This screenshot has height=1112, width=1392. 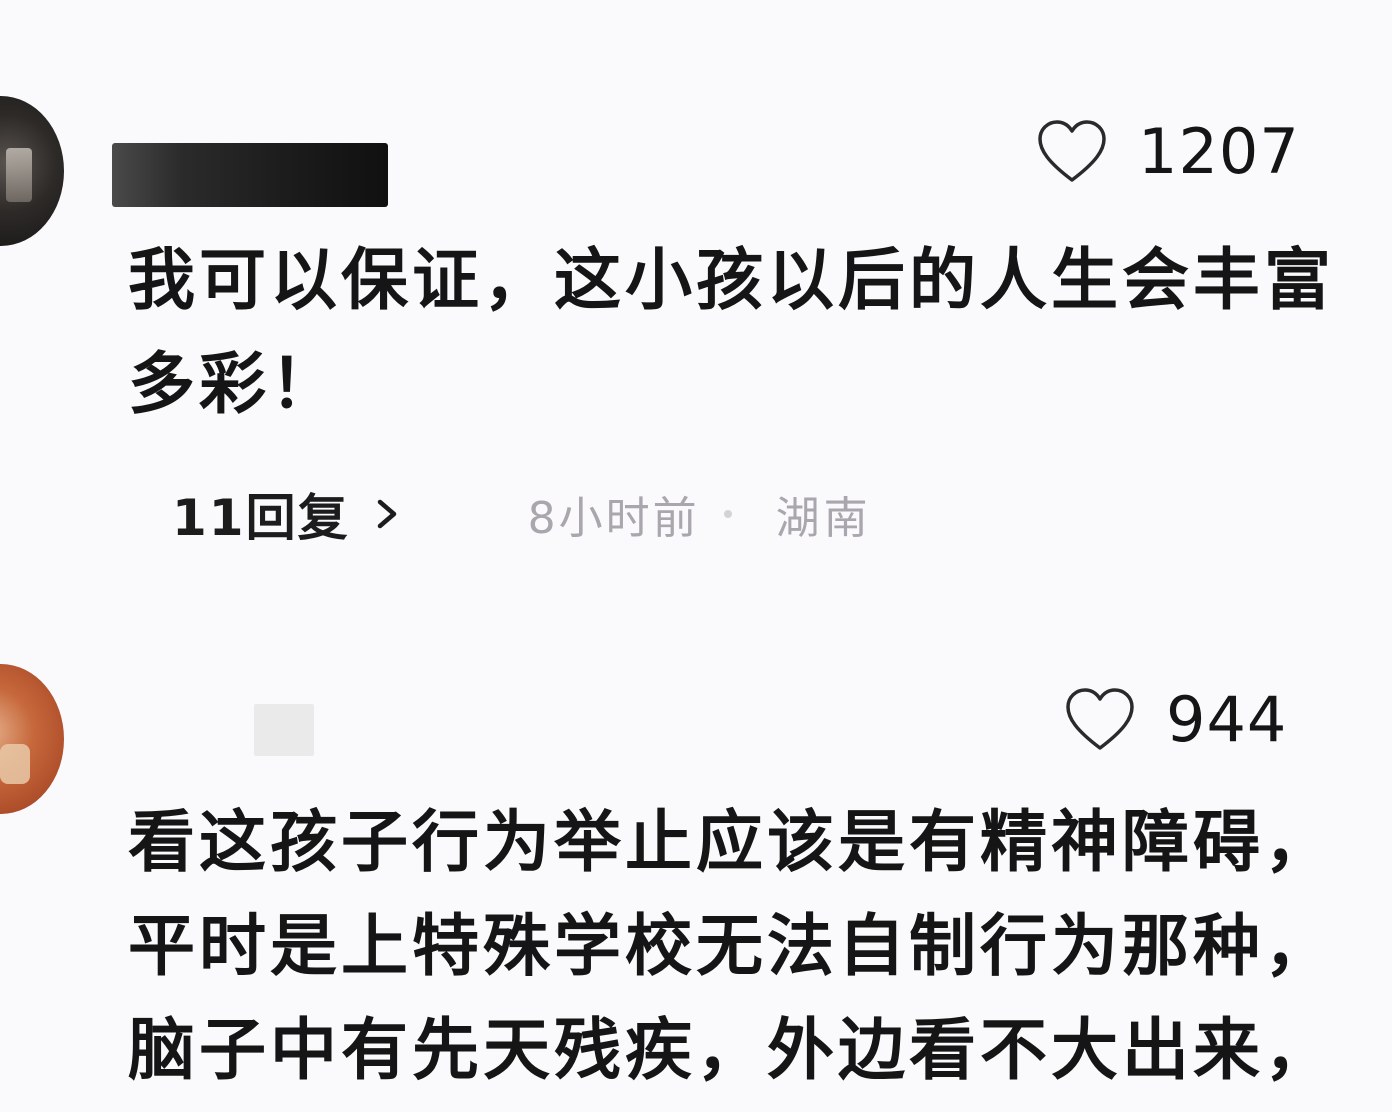 I want to click on view-replies-button: 11回复, so click(x=287, y=514).